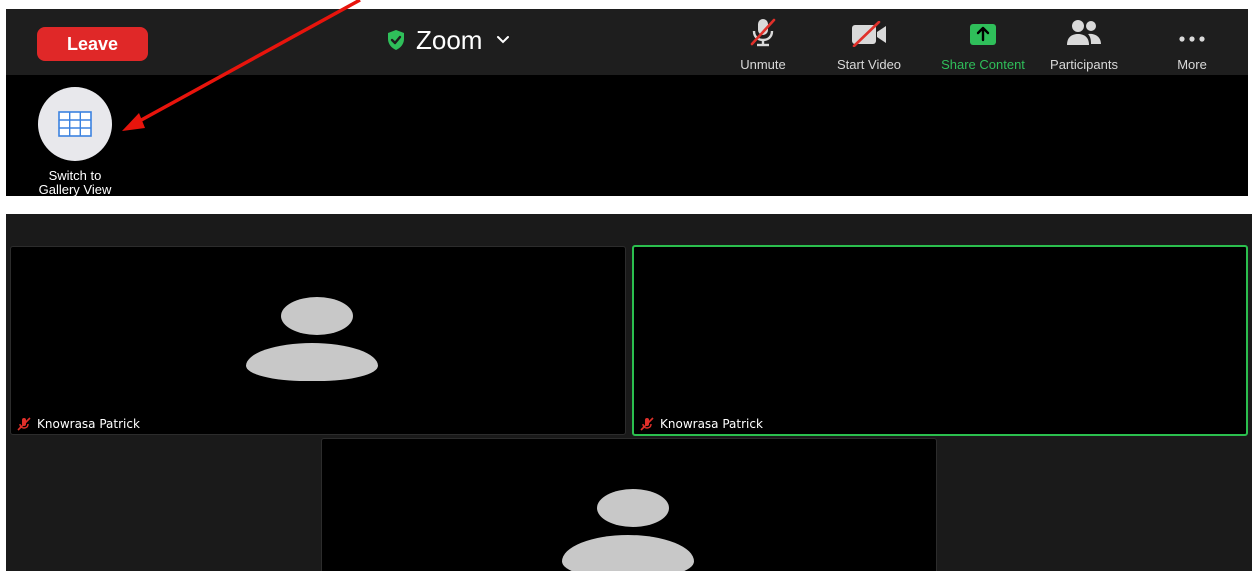  I want to click on gallery-view-label-line2: Gallery View, so click(75, 189).